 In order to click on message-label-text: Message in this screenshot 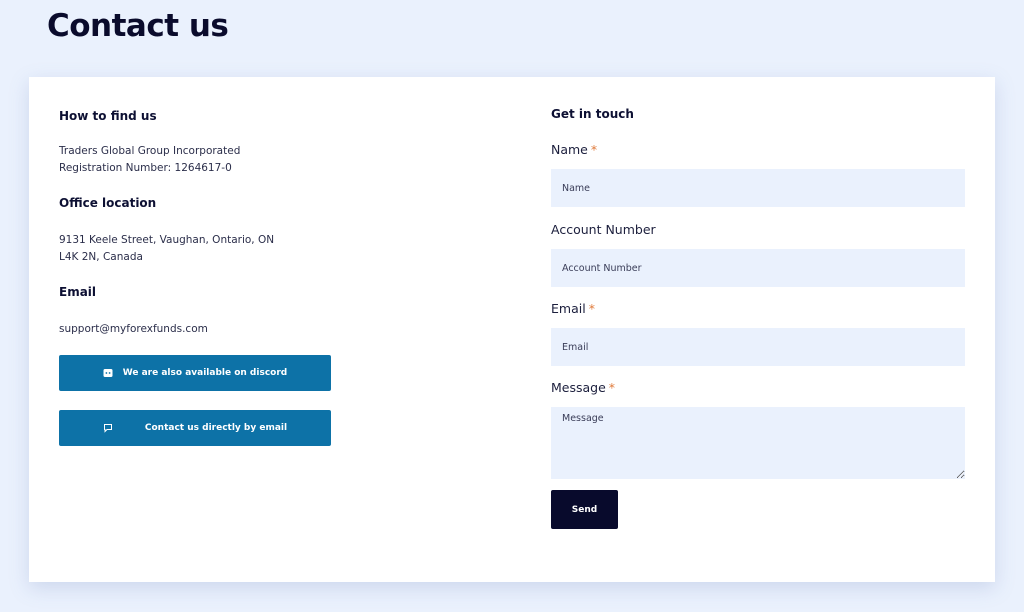, I will do `click(578, 387)`.